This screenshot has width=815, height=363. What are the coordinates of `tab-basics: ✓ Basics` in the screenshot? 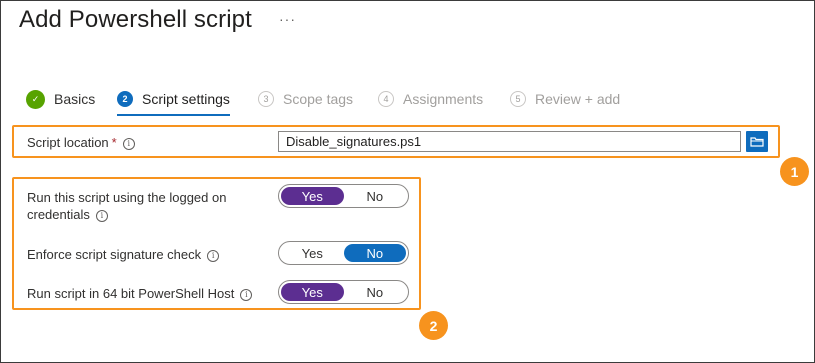 It's located at (60, 99).